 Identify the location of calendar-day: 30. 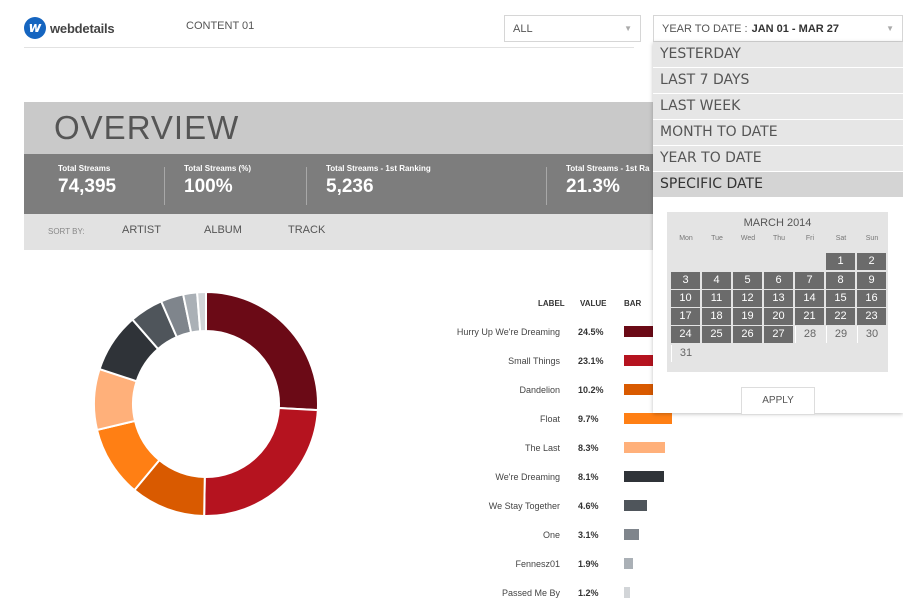
(871, 334).